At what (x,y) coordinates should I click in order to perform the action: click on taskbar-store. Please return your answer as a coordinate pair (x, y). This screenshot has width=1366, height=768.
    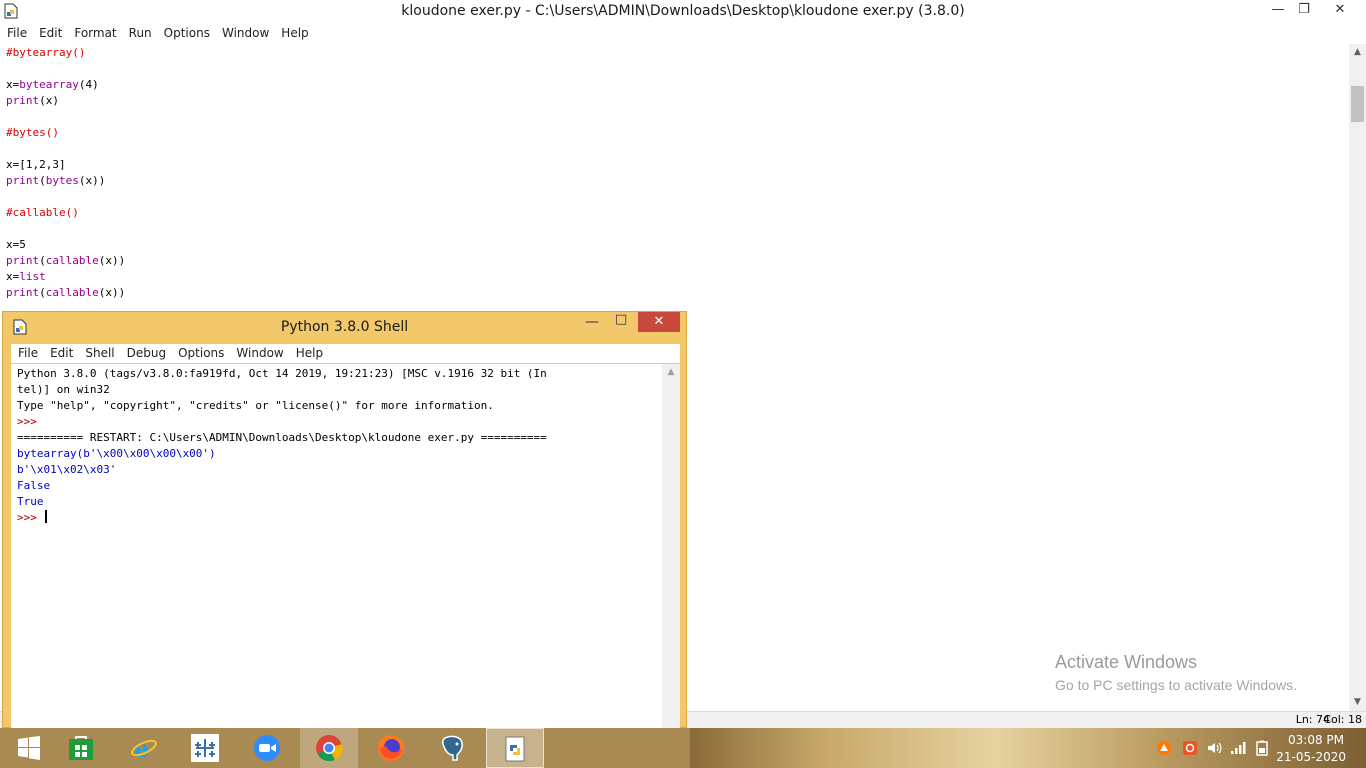
    Looking at the image, I should click on (81, 748).